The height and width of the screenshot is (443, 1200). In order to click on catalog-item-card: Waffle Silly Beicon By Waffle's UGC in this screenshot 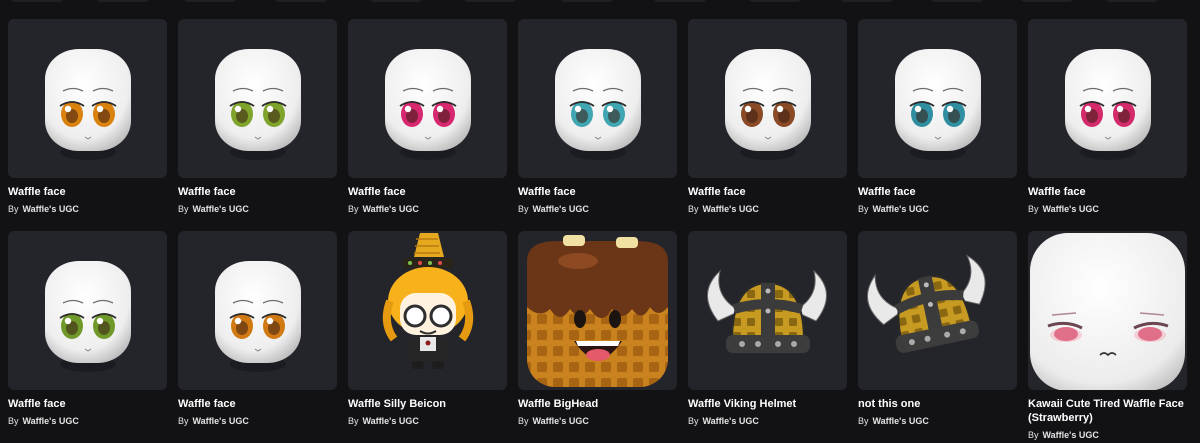, I will do `click(427, 337)`.